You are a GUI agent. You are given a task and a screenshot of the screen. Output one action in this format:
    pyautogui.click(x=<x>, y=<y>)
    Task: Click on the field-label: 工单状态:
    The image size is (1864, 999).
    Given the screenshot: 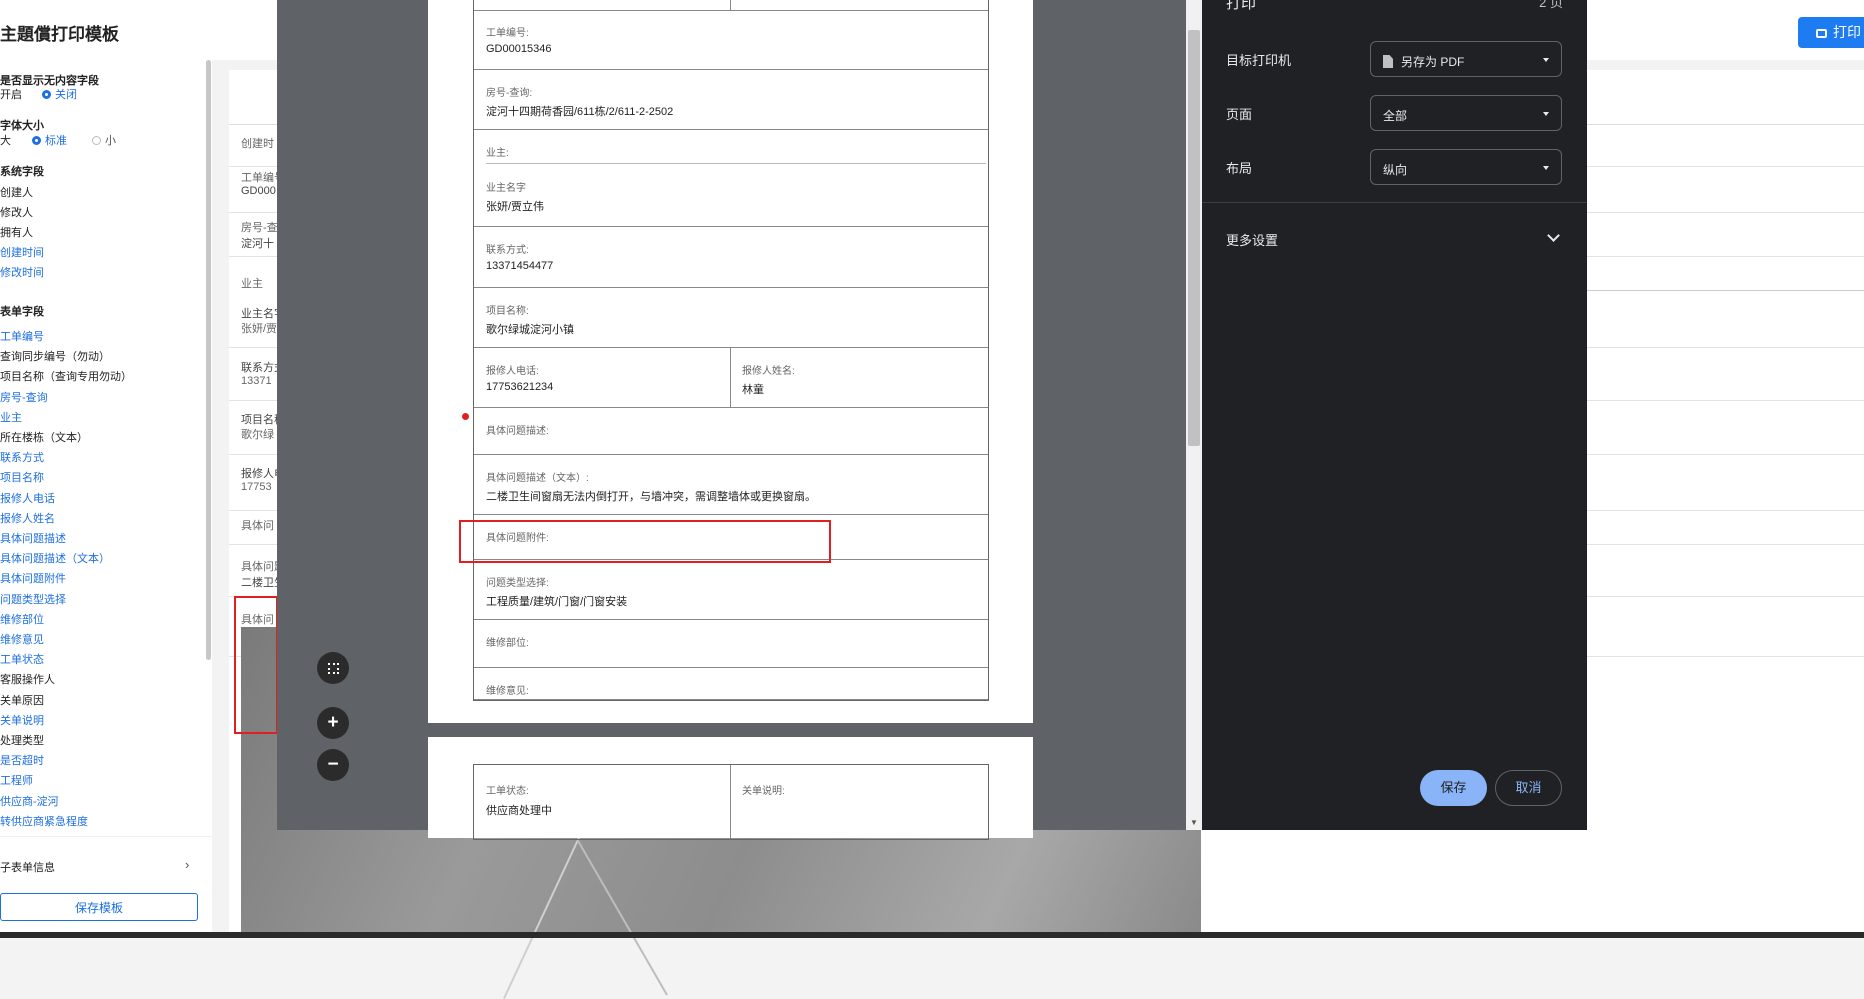 What is the action you would take?
    pyautogui.click(x=507, y=791)
    